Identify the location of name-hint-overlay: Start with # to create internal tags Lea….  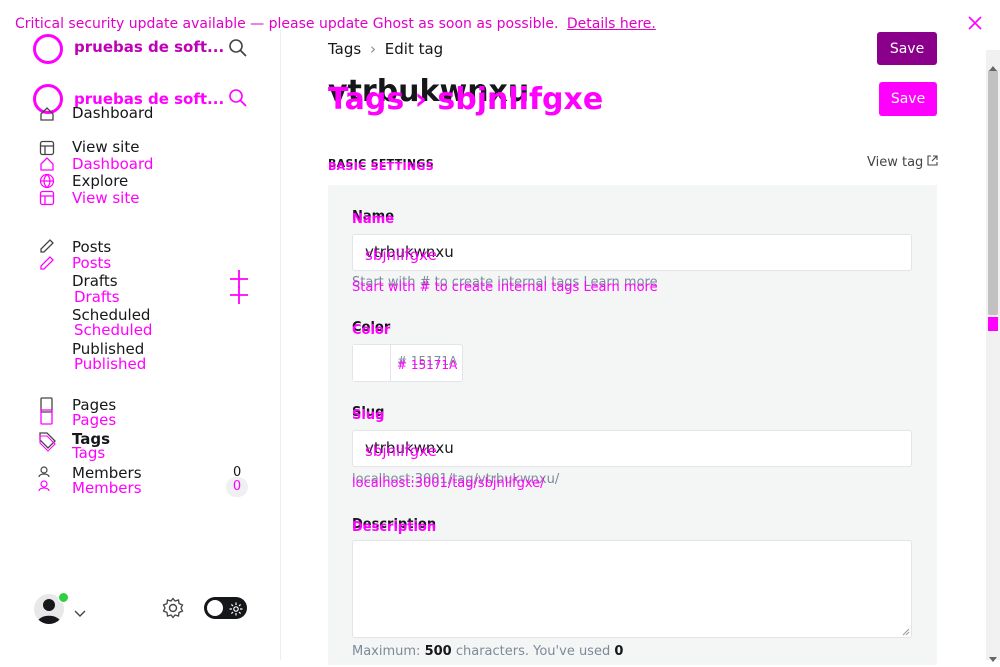
(505, 287).